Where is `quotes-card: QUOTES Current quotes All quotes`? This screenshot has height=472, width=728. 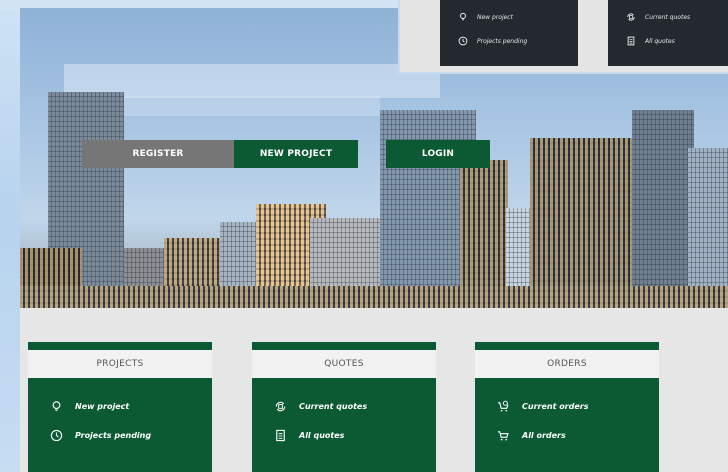
quotes-card: QUOTES Current quotes All quotes is located at coordinates (344, 407).